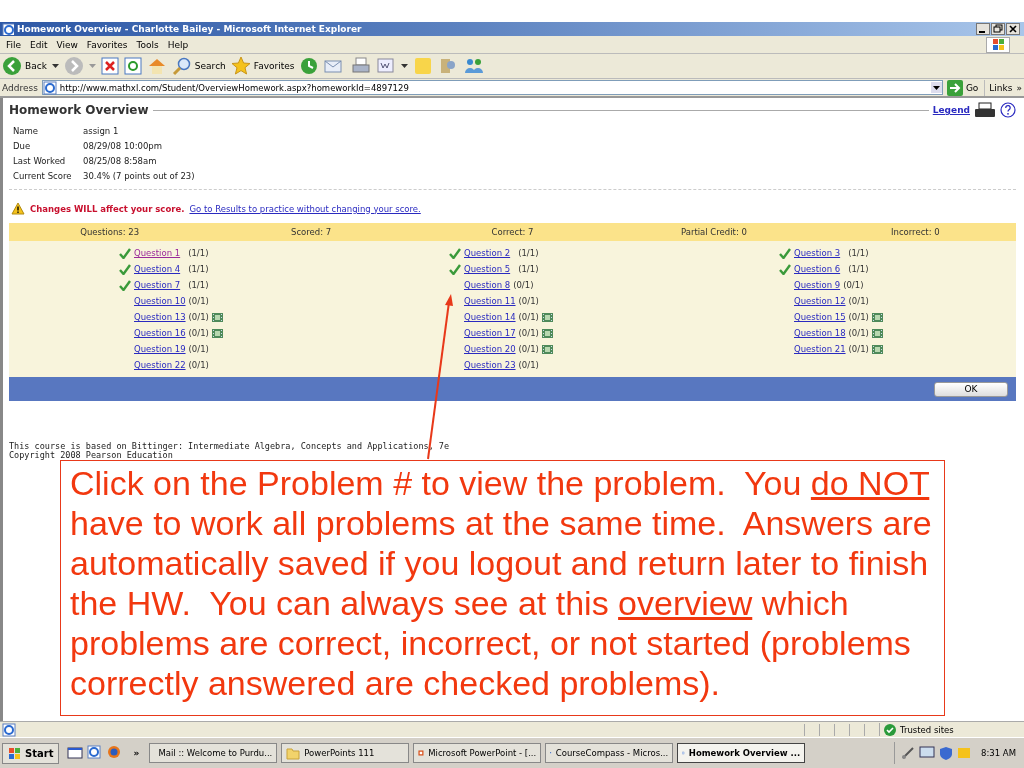 The height and width of the screenshot is (768, 1024). What do you see at coordinates (951, 110) in the screenshot?
I see `legend-link: Legend` at bounding box center [951, 110].